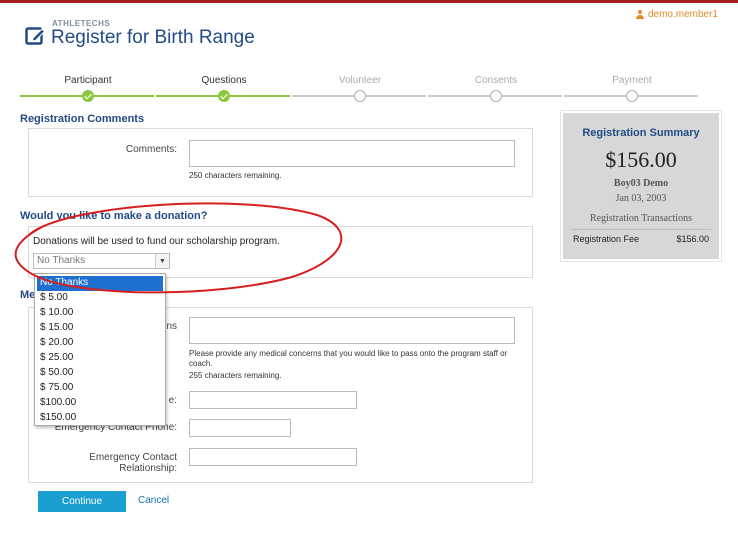 This screenshot has height=546, width=738. I want to click on step-label: Volunteer, so click(360, 80).